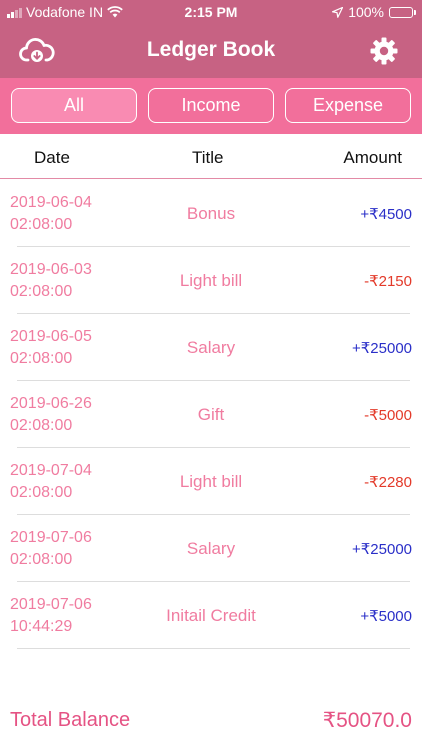 This screenshot has width=422, height=750. I want to click on row-datetime: 2019-06-05 02:08:00, so click(51, 348).